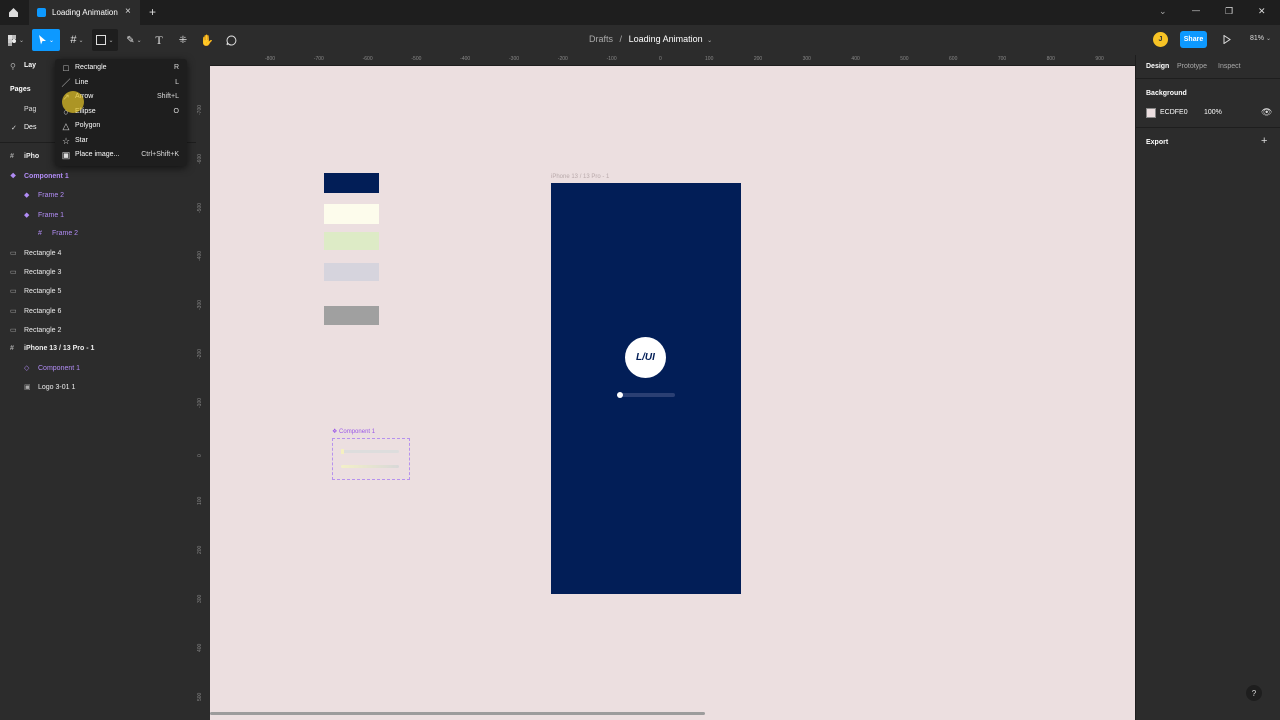 This screenshot has height=720, width=1280. I want to click on text-tool-button: T, so click(159, 40).